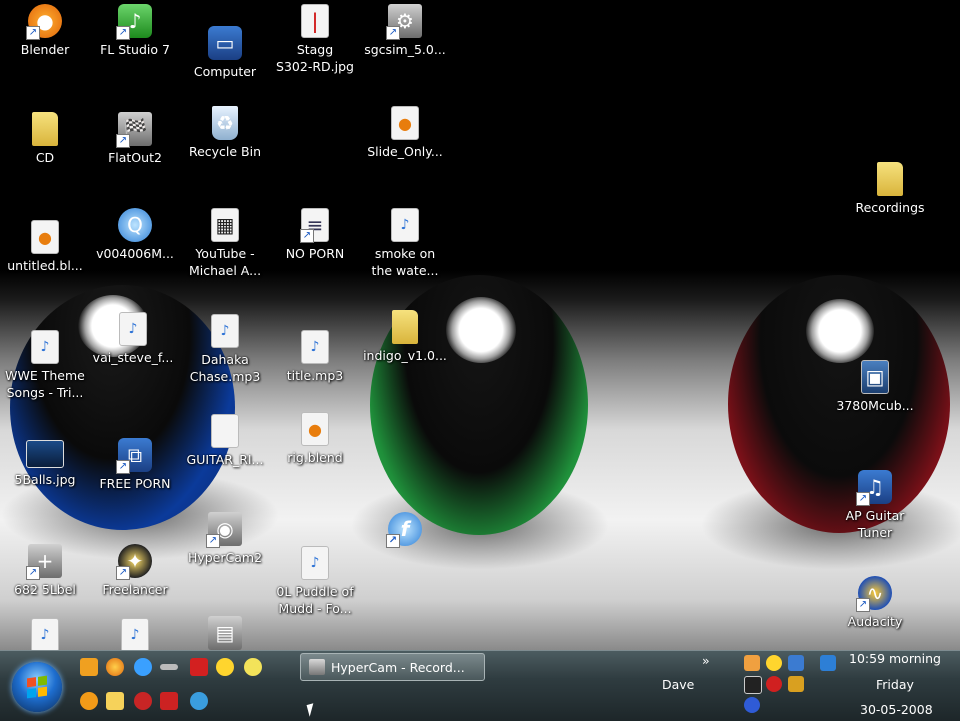 The image size is (960, 721). What do you see at coordinates (115, 701) in the screenshot?
I see `folder-icon` at bounding box center [115, 701].